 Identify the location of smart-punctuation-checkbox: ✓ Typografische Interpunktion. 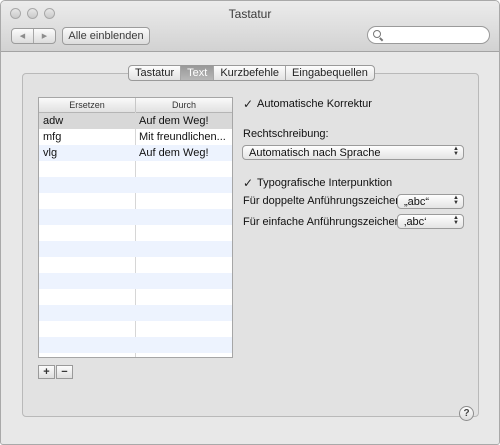
(318, 182).